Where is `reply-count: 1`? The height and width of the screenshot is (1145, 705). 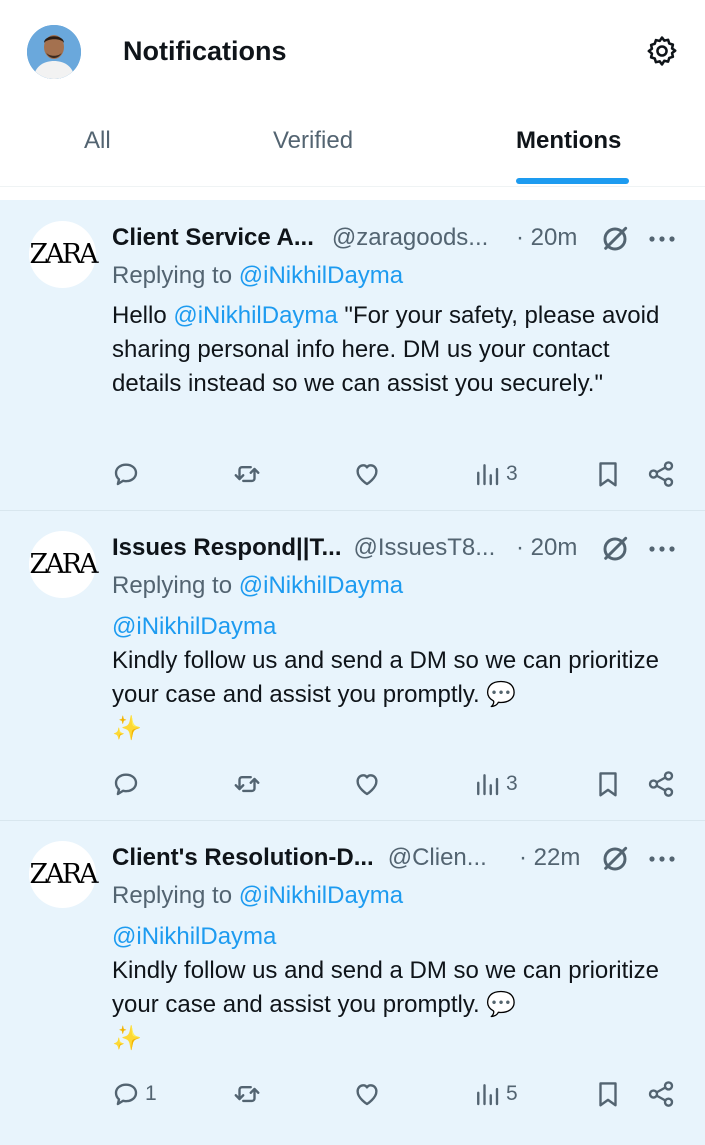
reply-count: 1 is located at coordinates (151, 1093).